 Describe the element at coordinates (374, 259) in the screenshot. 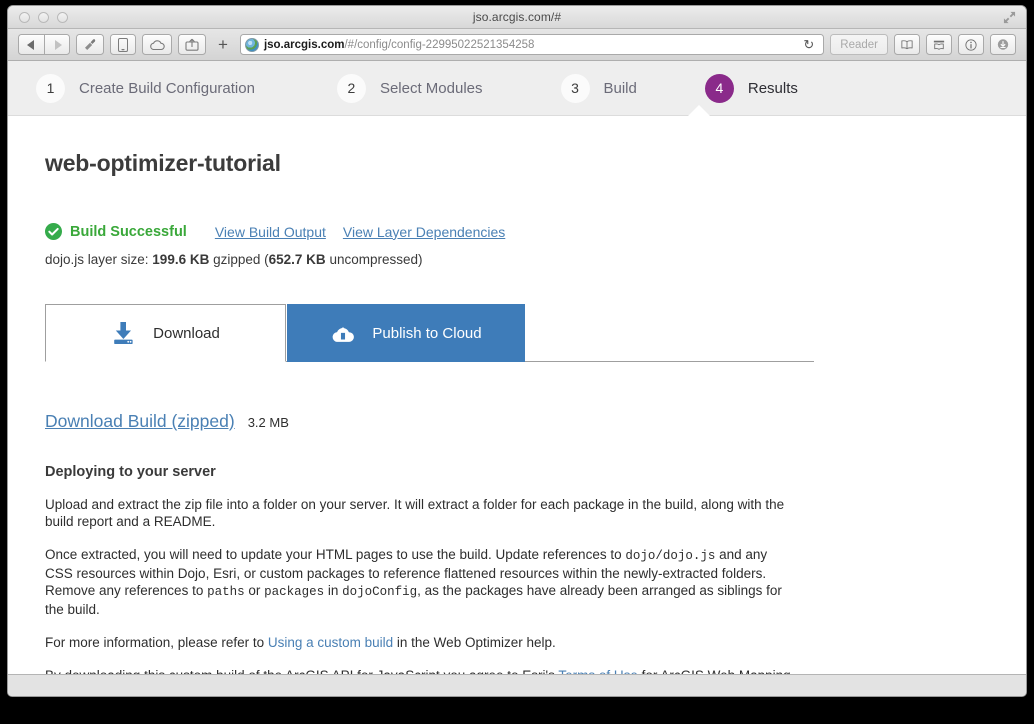

I see `layer-size-suffix: uncompressed)` at that location.